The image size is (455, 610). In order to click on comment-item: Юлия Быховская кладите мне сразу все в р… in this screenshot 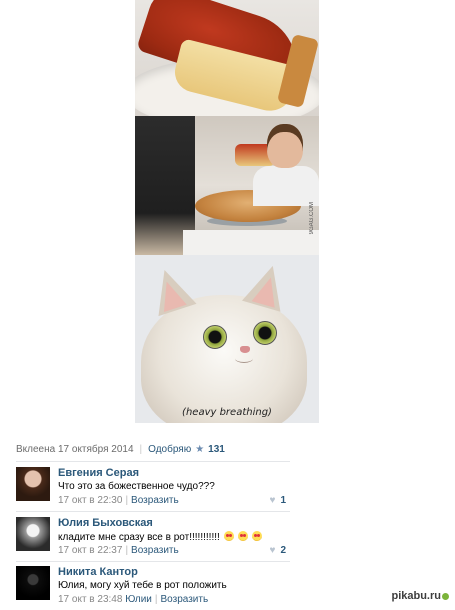, I will do `click(153, 537)`.